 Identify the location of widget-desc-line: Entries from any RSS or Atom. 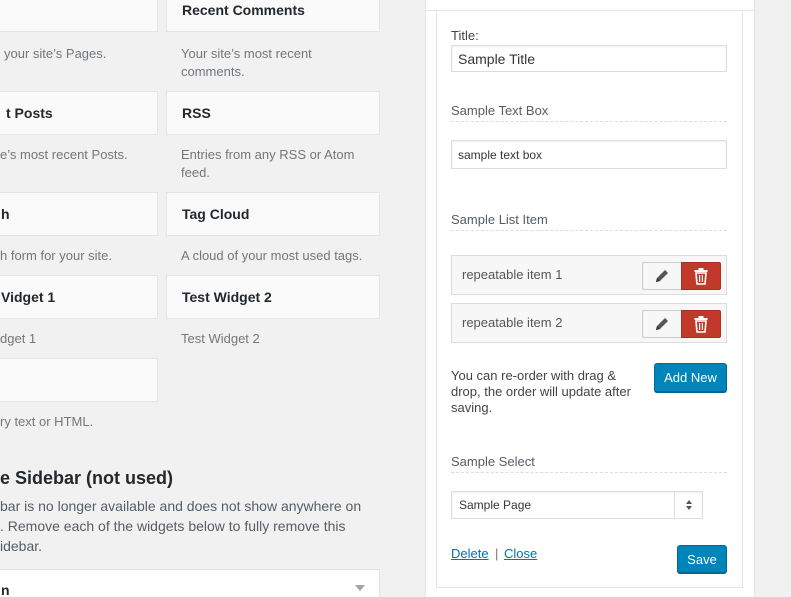
(268, 154).